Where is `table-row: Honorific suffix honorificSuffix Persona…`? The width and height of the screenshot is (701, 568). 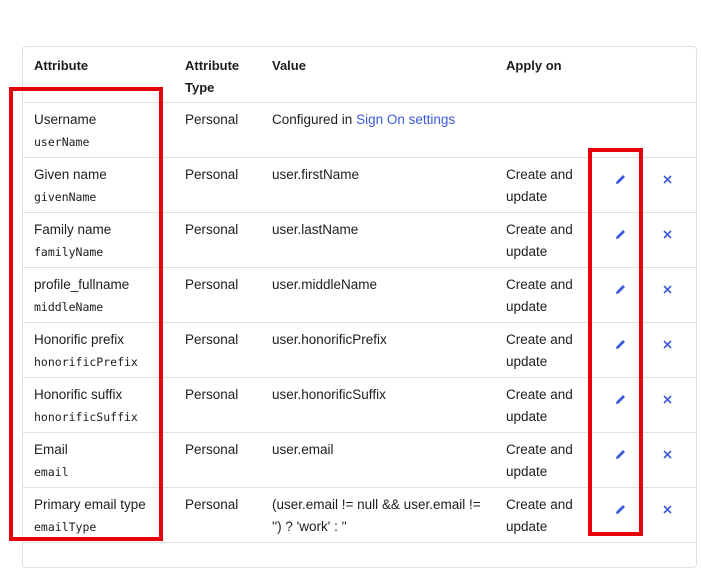 table-row: Honorific suffix honorificSuffix Persona… is located at coordinates (359, 405).